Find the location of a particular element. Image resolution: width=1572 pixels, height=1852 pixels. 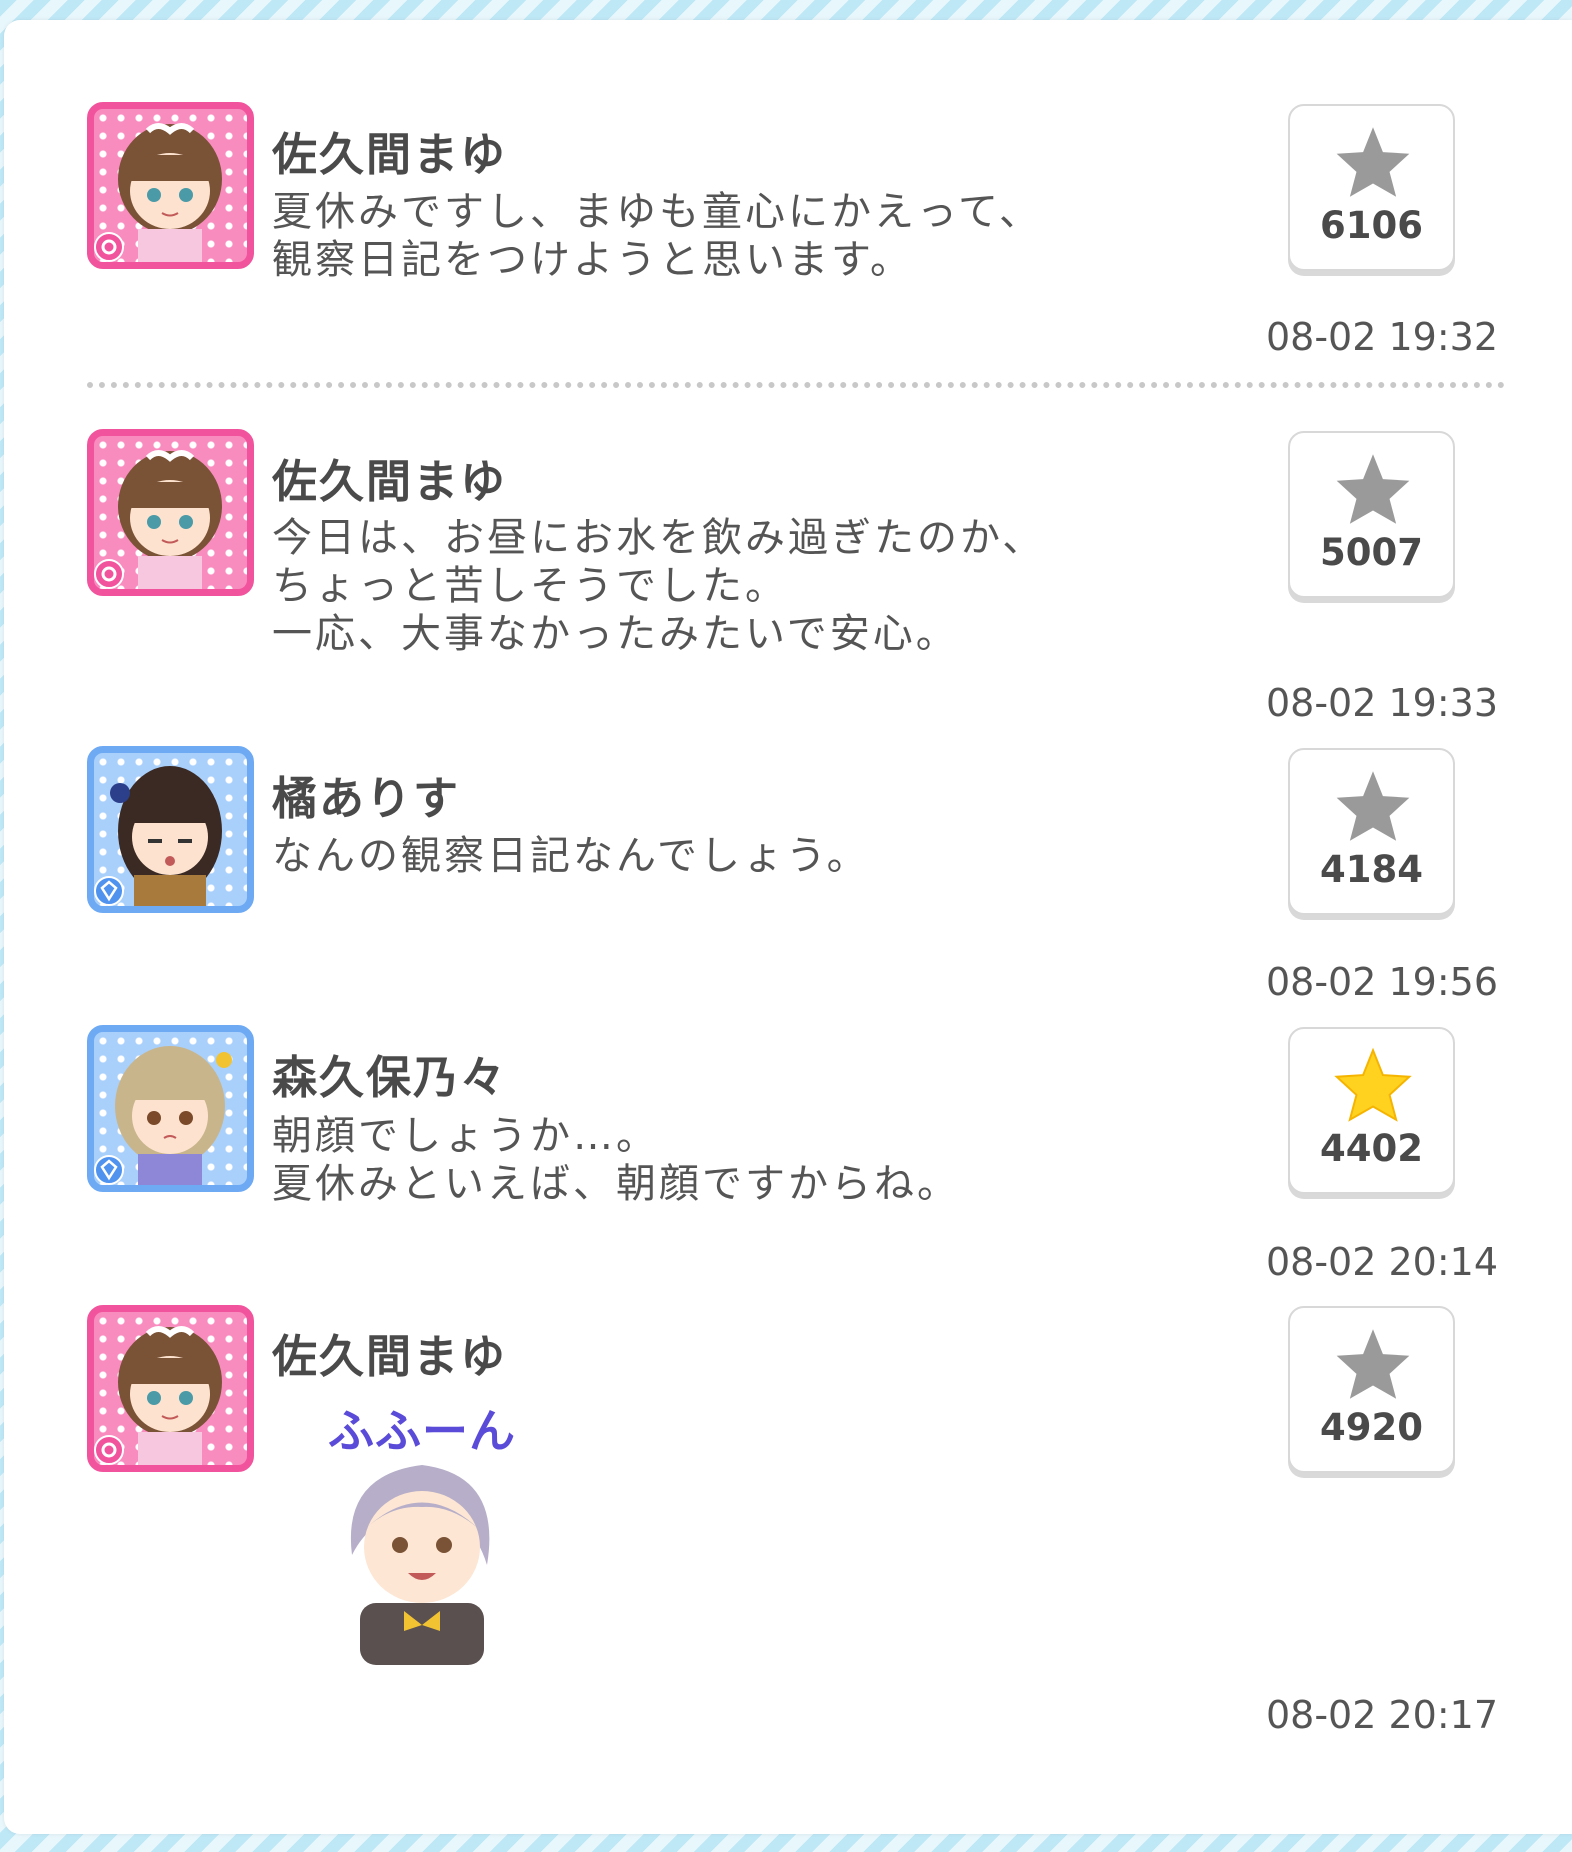

like-count: 4402 is located at coordinates (1371, 1148).